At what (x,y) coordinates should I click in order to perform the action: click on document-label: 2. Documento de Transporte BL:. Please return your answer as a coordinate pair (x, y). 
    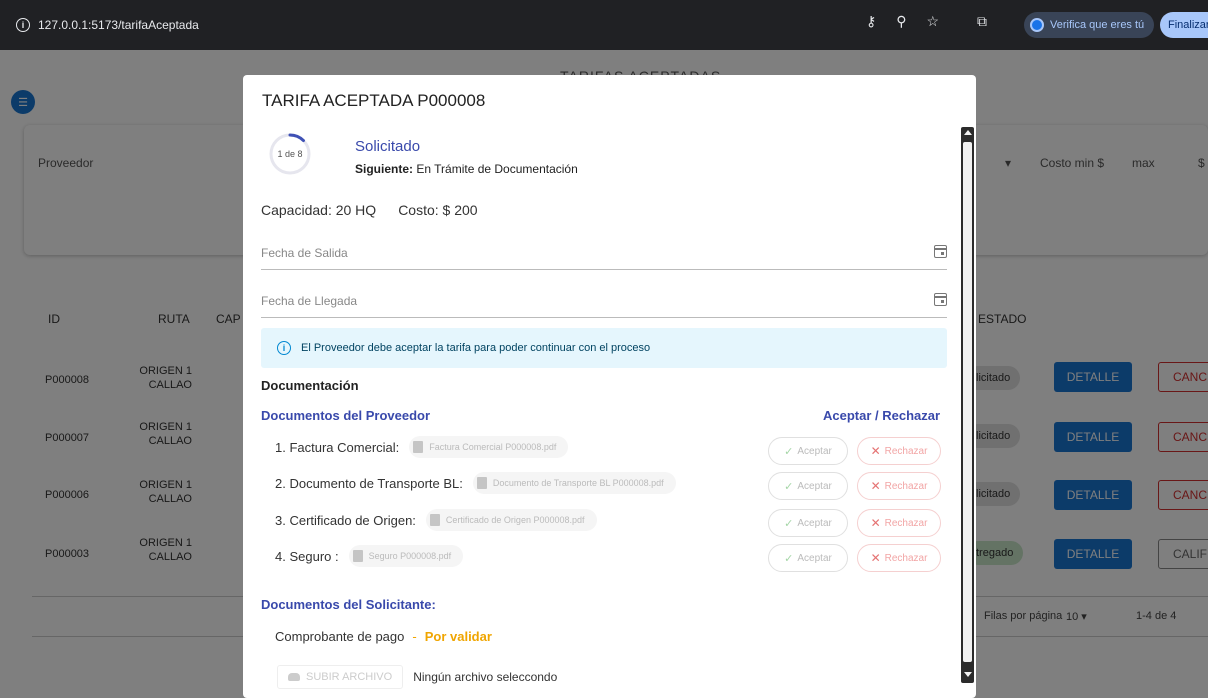
    Looking at the image, I should click on (369, 483).